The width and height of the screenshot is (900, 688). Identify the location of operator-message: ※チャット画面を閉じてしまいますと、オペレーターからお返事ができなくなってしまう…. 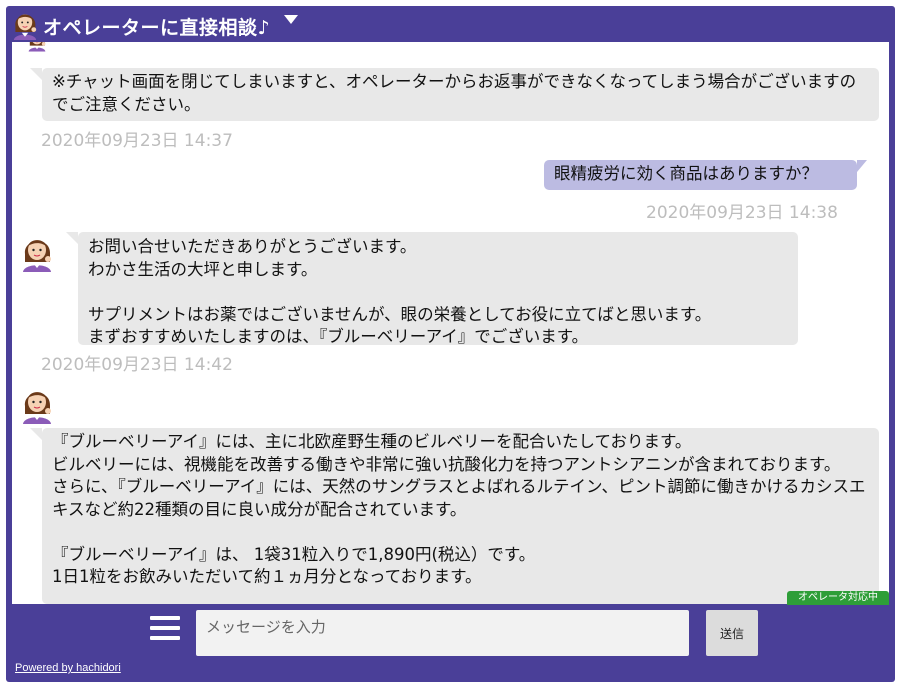
(454, 94).